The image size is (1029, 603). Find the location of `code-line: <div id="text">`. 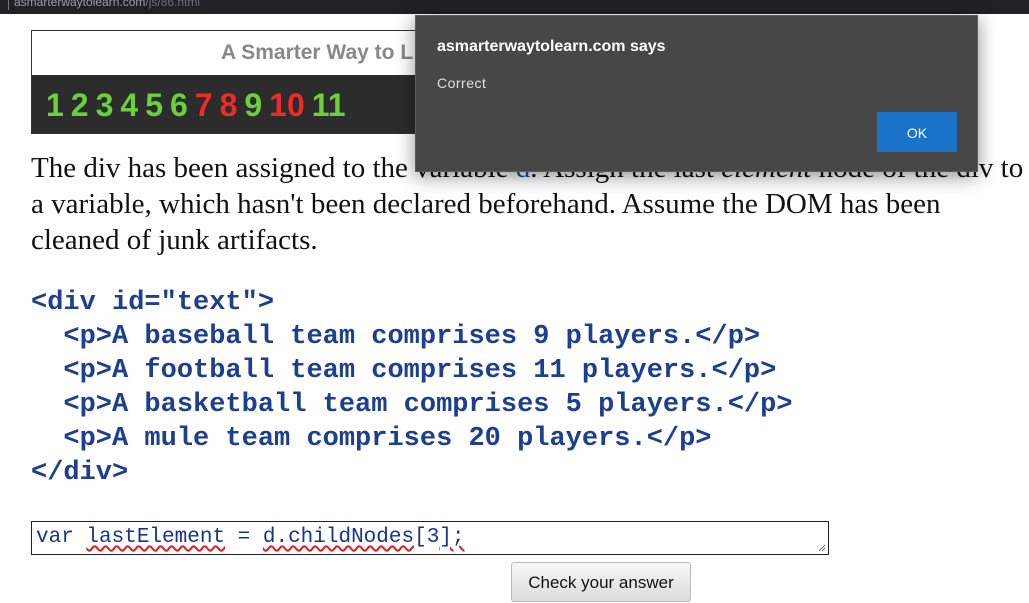

code-line: <div id="text"> is located at coordinates (153, 303).